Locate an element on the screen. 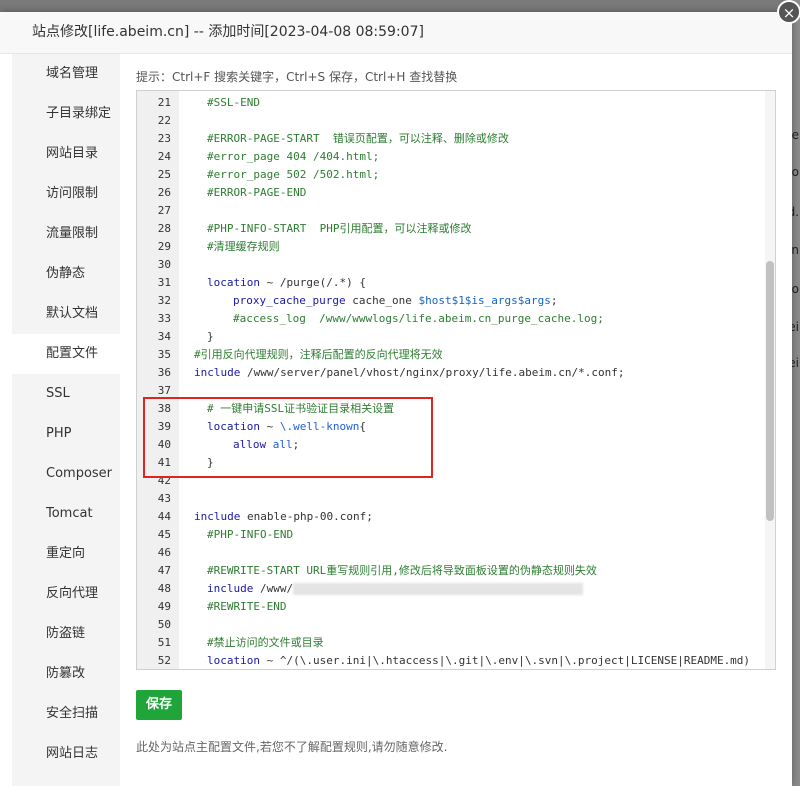  line-number: 32 is located at coordinates (164, 300).